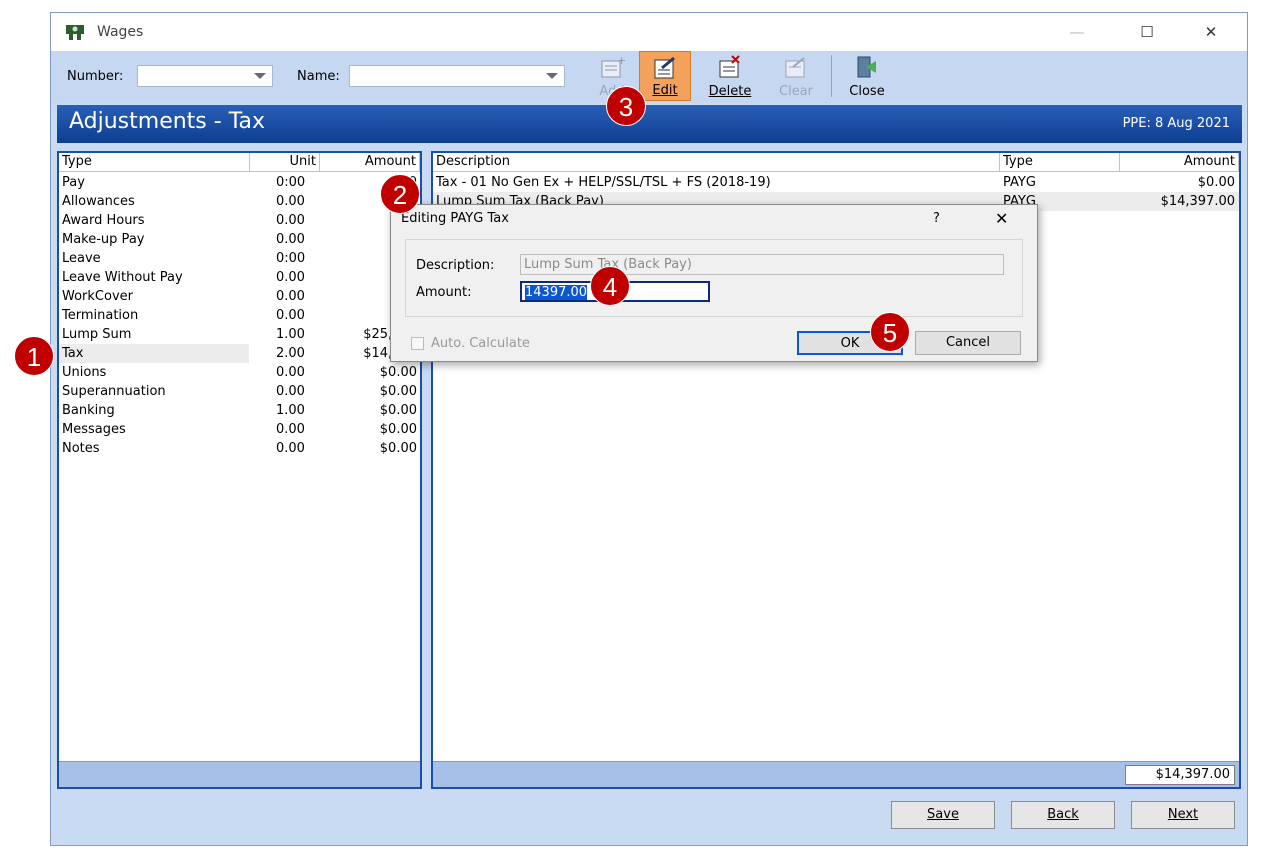 Image resolution: width=1276 pixels, height=849 pixels. Describe the element at coordinates (239, 258) in the screenshot. I see `table-row: Leave0:00$0` at that location.